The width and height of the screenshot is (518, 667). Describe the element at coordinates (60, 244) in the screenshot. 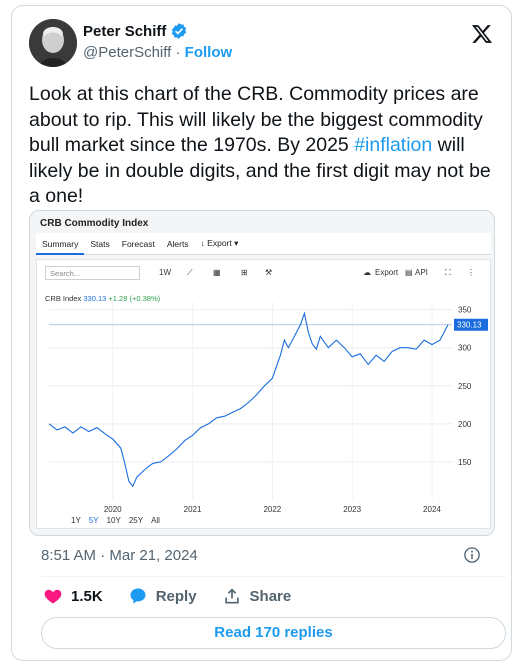

I see `chart-tab: Summary` at that location.